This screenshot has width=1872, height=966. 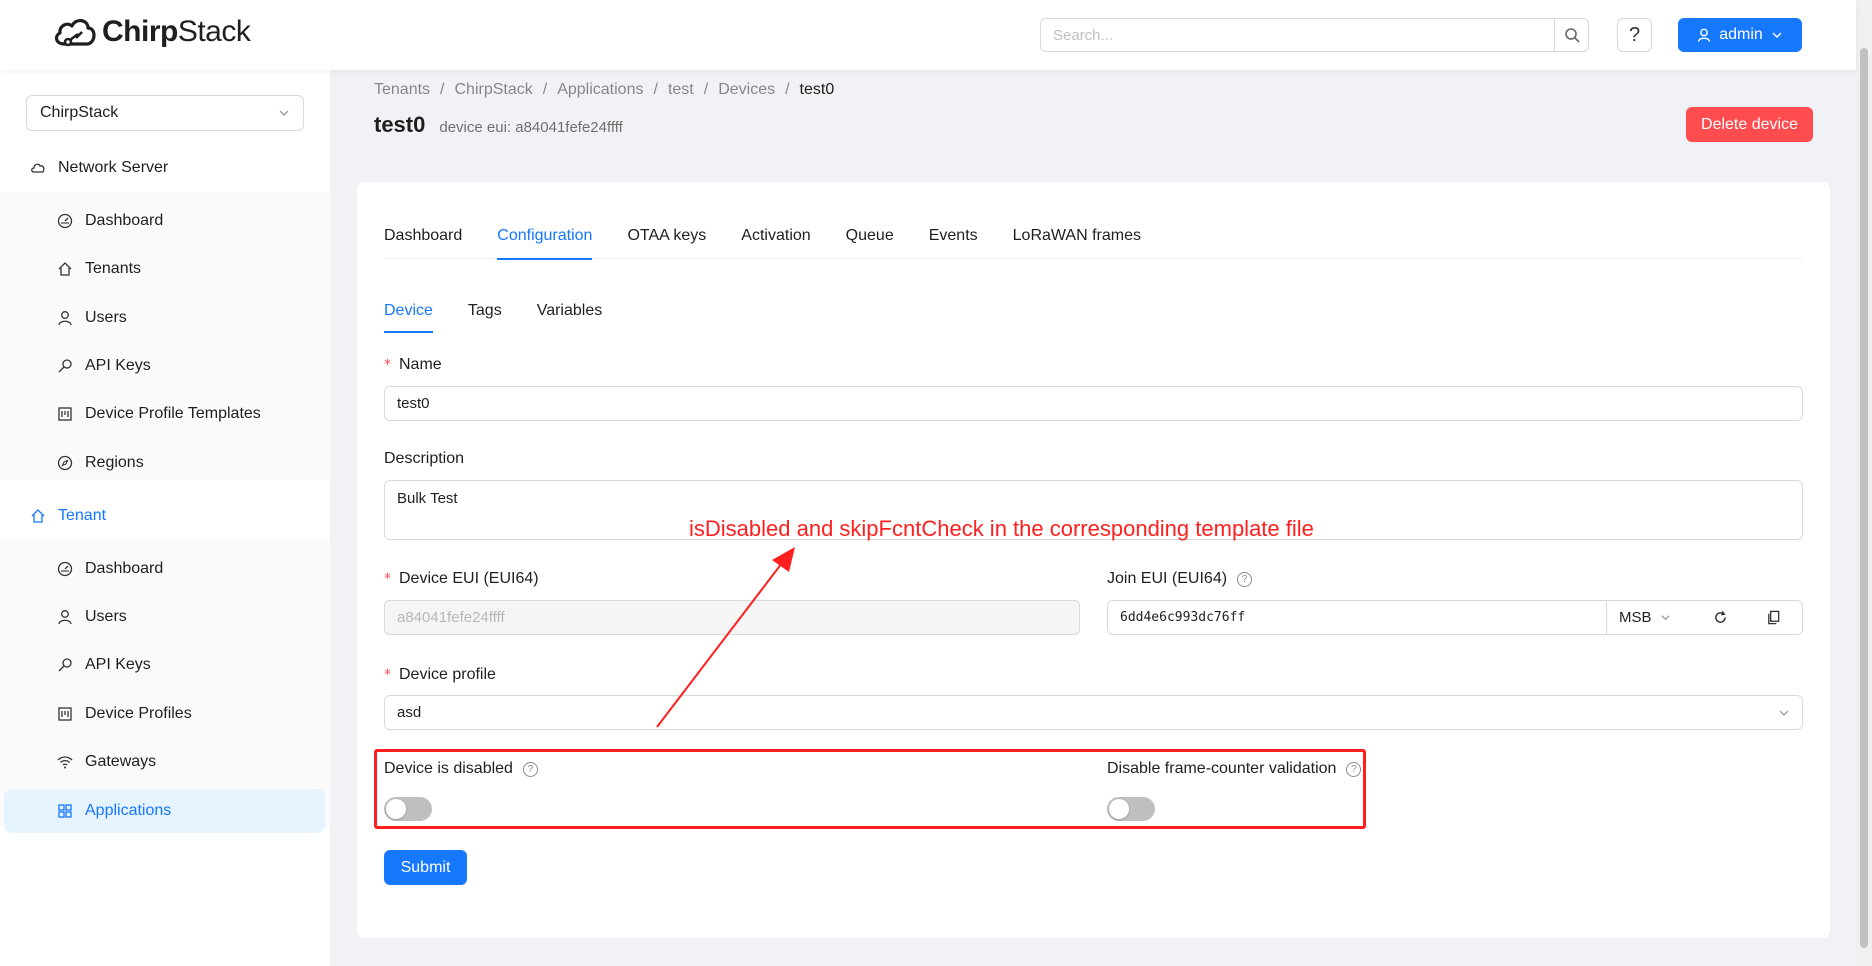 I want to click on config-subtabs: Device Tags Variables, so click(x=493, y=311).